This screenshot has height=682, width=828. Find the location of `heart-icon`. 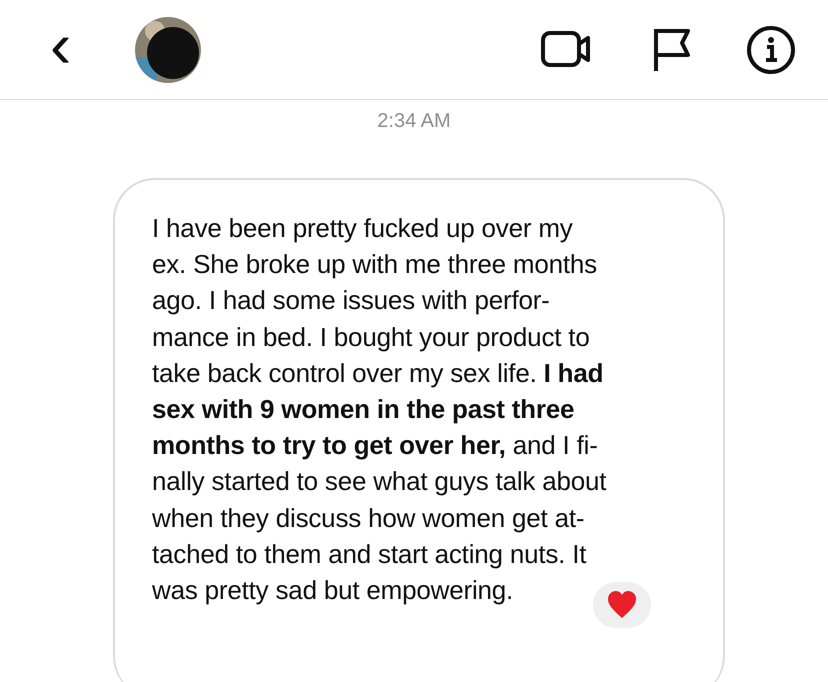

heart-icon is located at coordinates (622, 605).